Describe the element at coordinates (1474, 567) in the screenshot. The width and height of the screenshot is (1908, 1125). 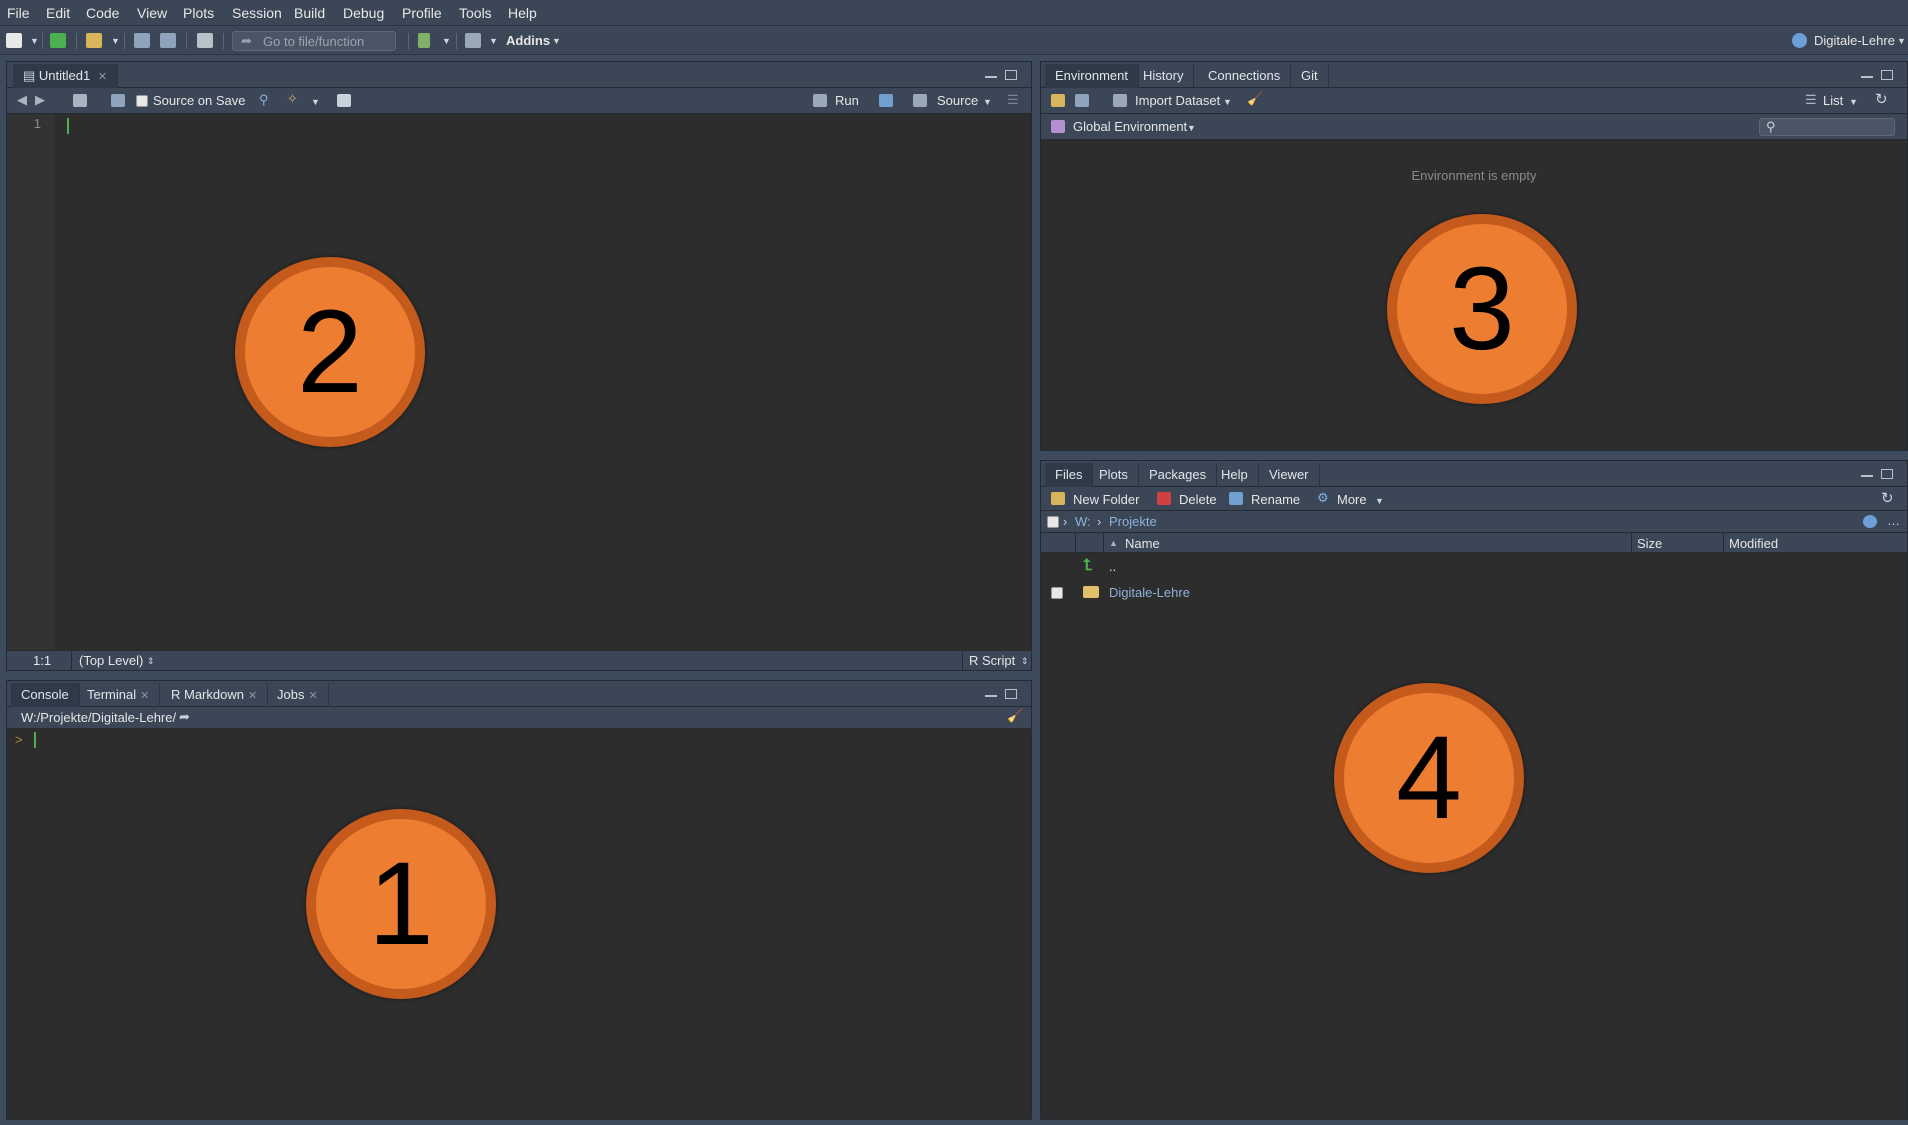
I see `table-row: ⮤ ..` at that location.